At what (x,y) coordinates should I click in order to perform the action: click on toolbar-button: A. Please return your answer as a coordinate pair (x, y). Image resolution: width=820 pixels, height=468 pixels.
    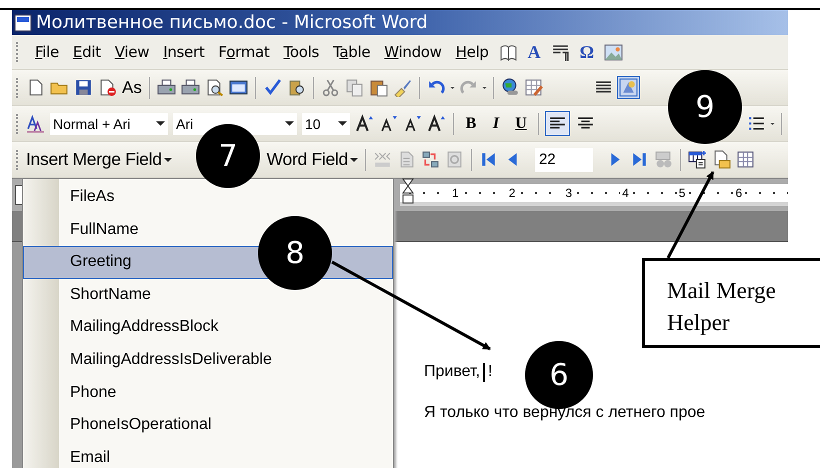
    Looking at the image, I should click on (534, 52).